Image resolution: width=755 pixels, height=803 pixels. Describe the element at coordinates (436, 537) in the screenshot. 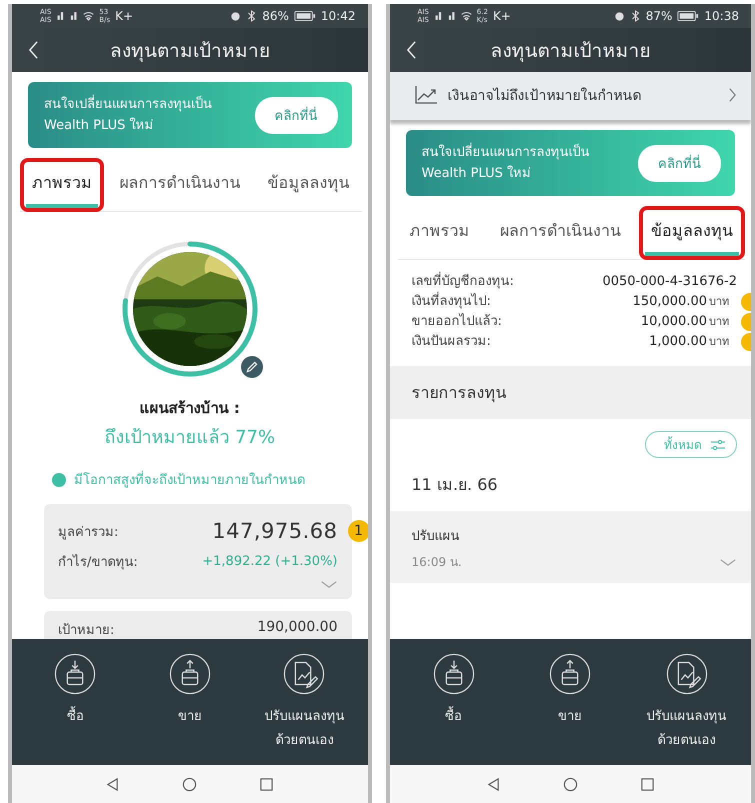

I see `transaction-title: ปรับแผน` at that location.